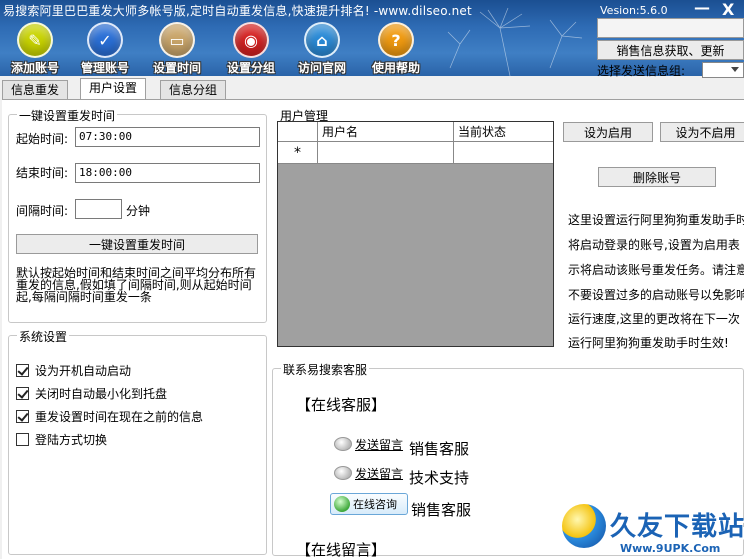 The image size is (744, 559). What do you see at coordinates (503, 131) in the screenshot?
I see `column-header-status: 当前状态` at bounding box center [503, 131].